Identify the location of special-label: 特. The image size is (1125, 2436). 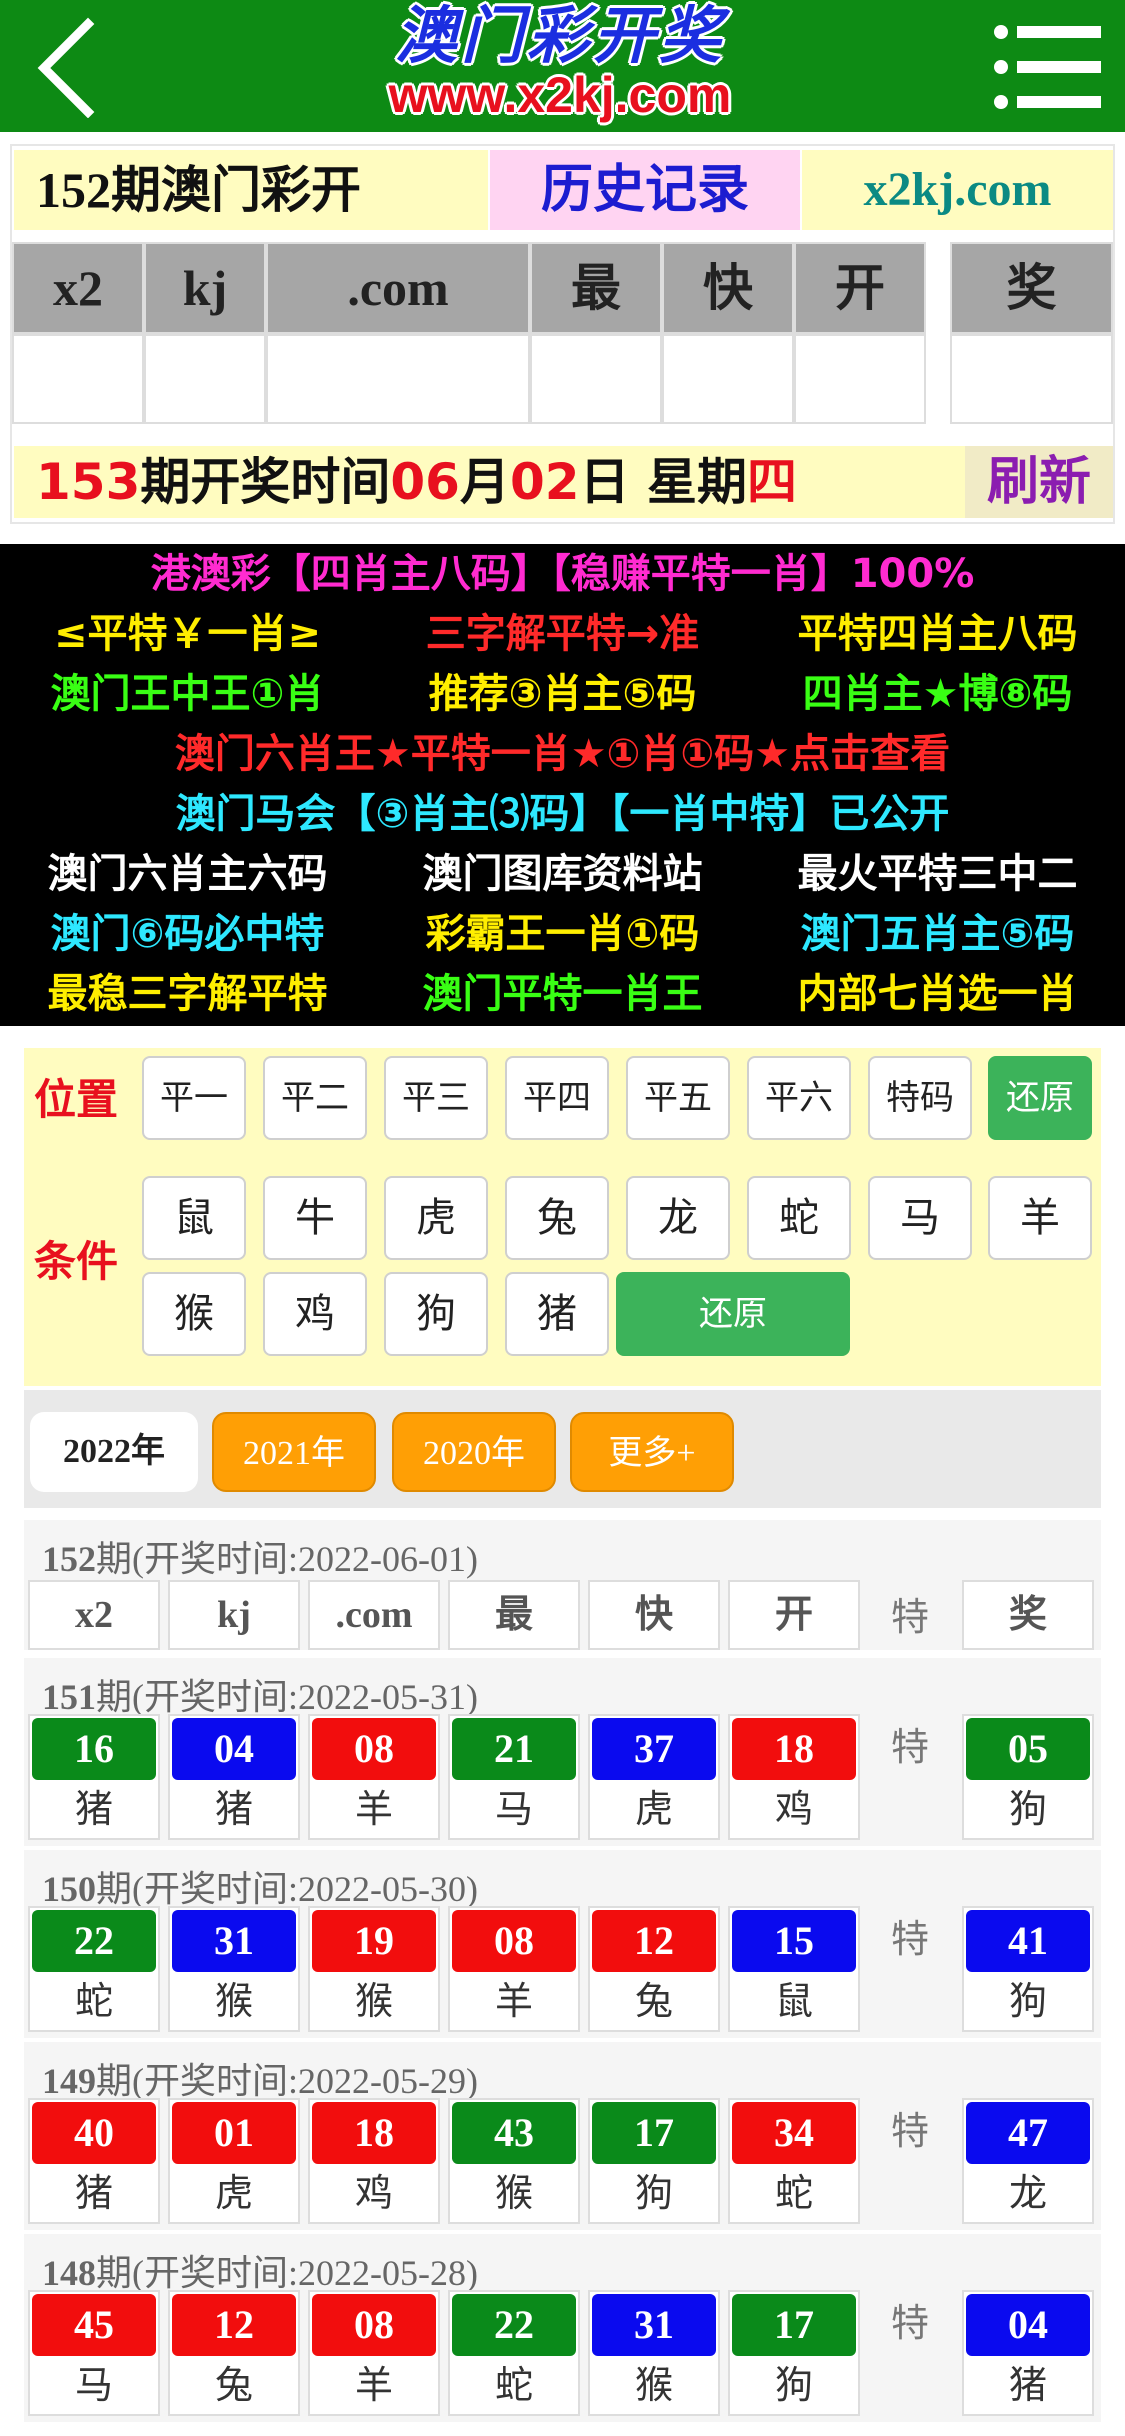
(909, 1617).